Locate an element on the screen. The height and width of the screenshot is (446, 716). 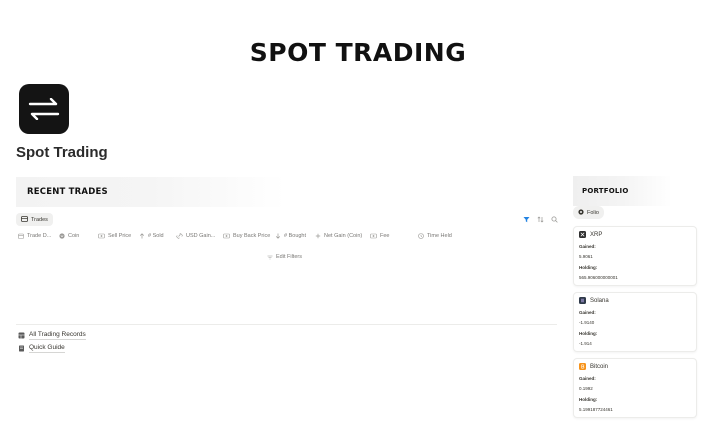
calendar-icon is located at coordinates (21, 236).